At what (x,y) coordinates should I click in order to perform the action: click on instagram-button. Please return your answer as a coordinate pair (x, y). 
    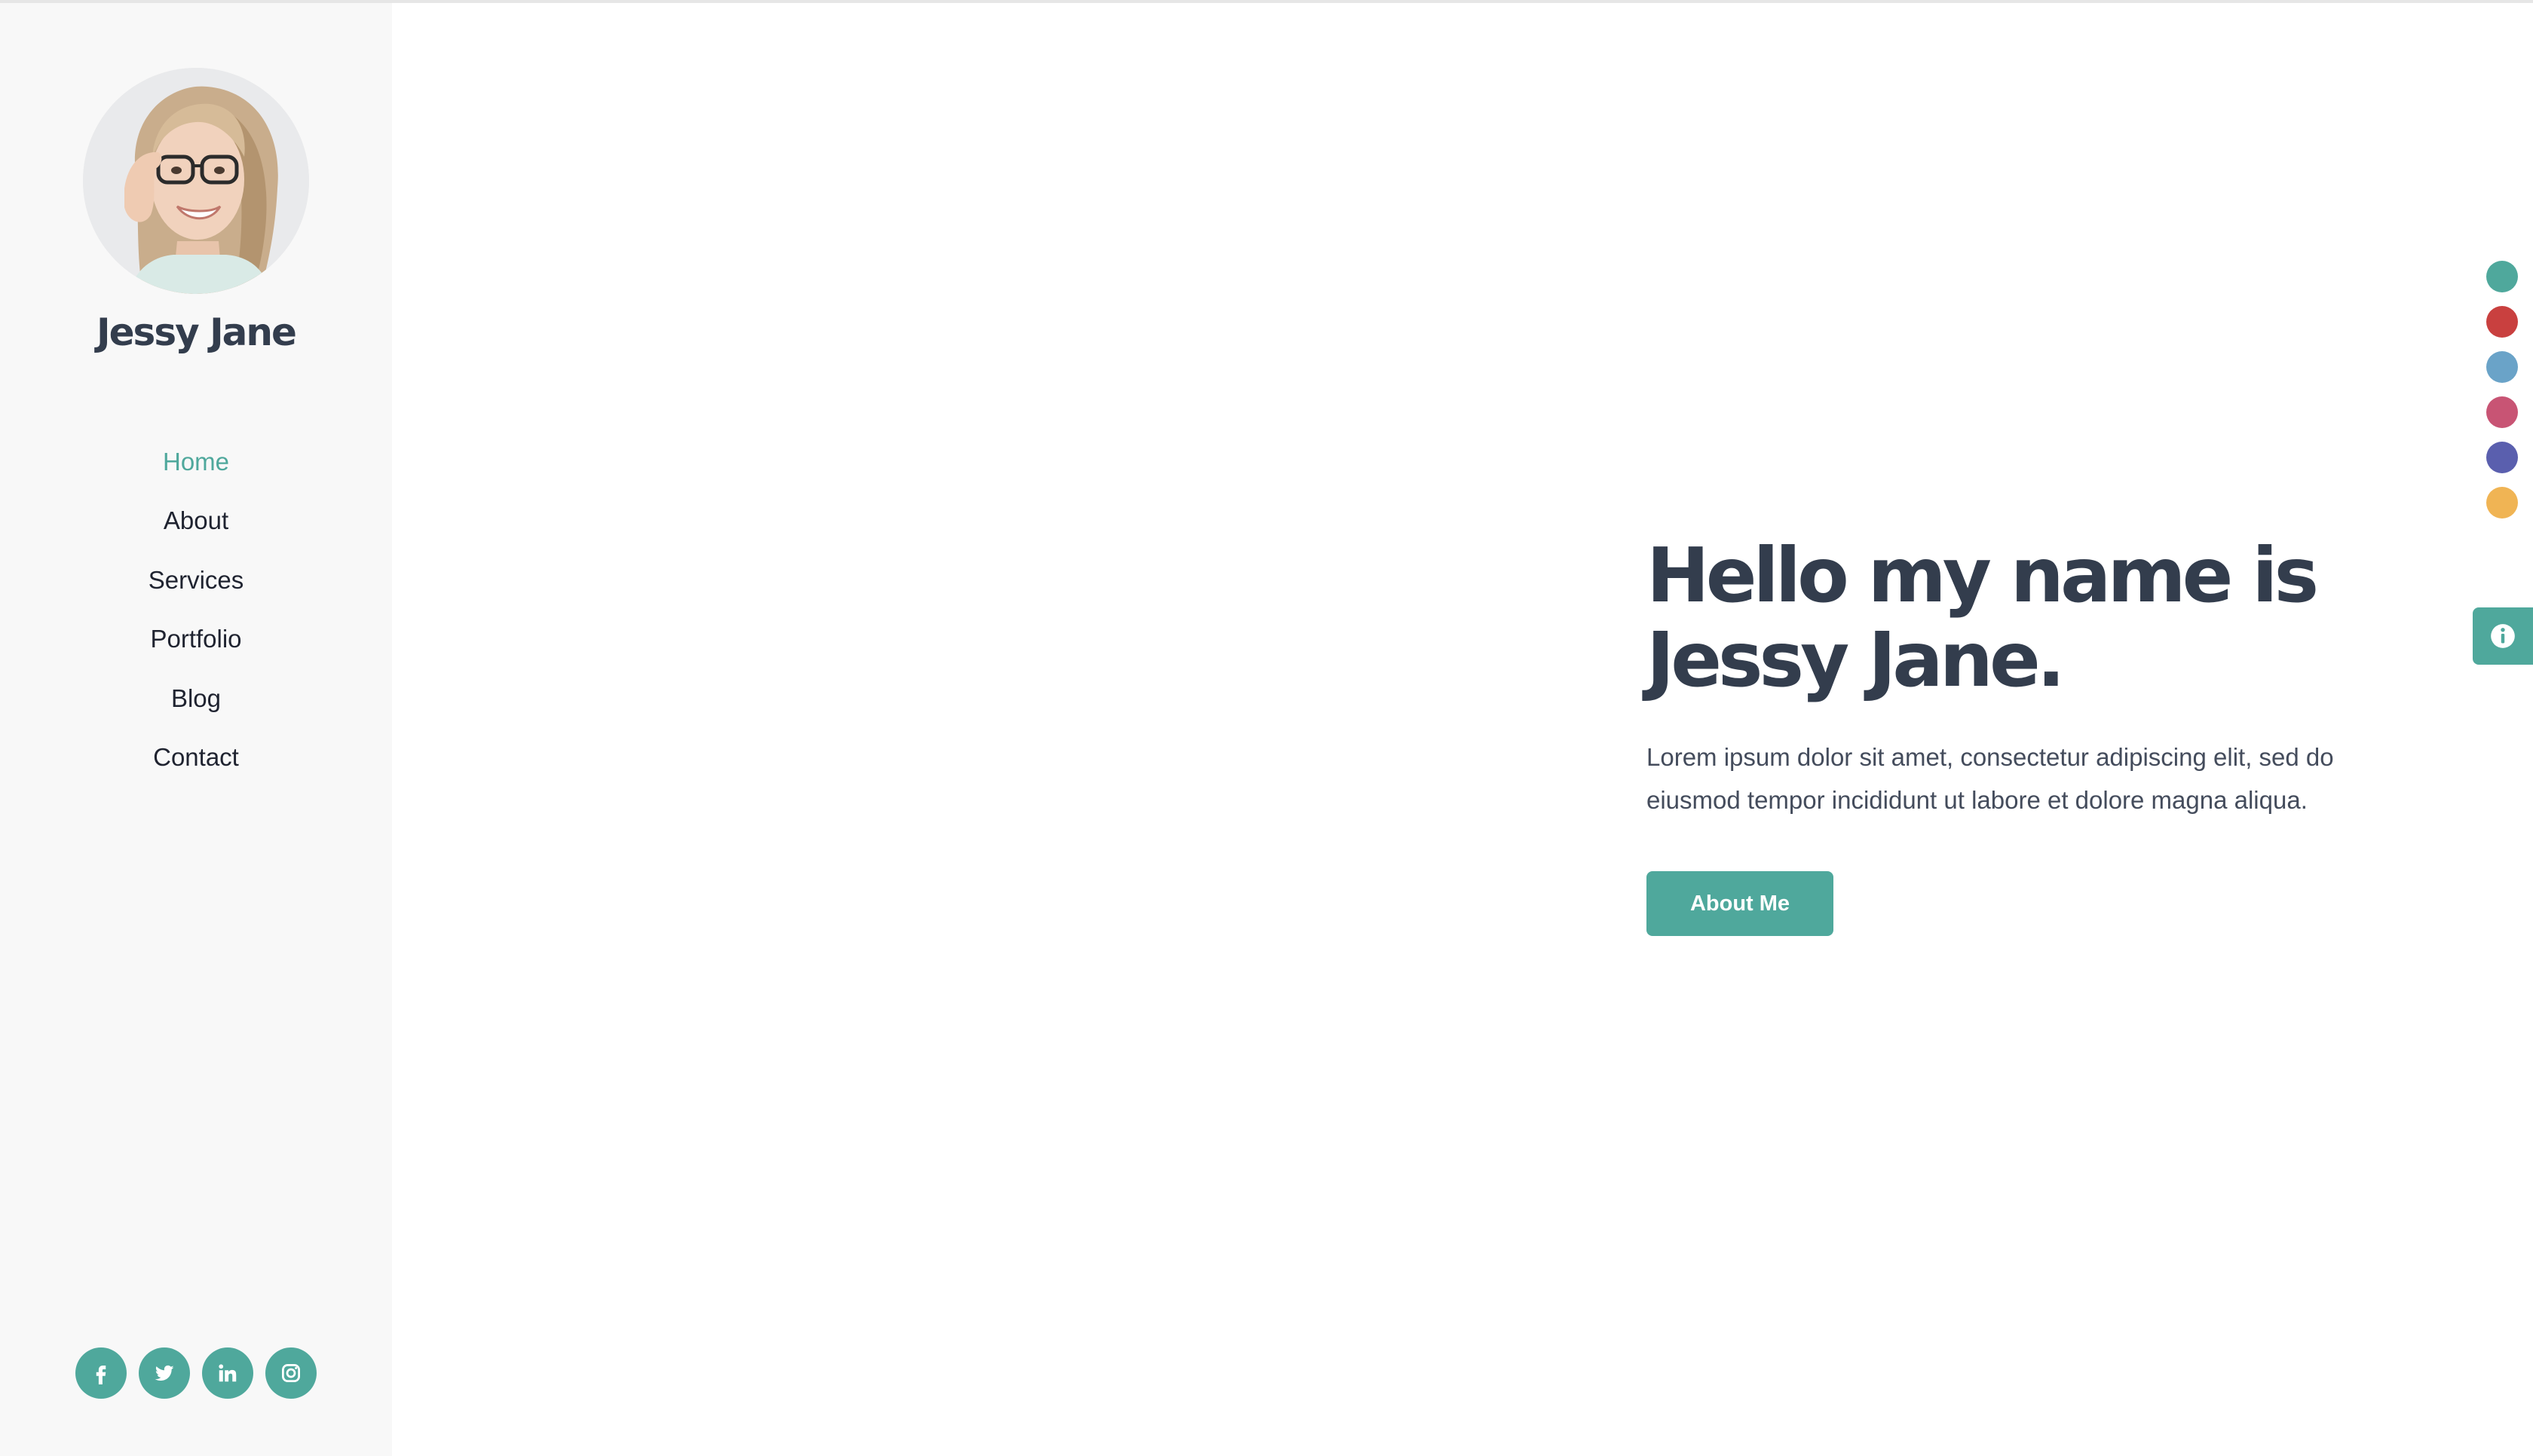
    Looking at the image, I should click on (291, 1373).